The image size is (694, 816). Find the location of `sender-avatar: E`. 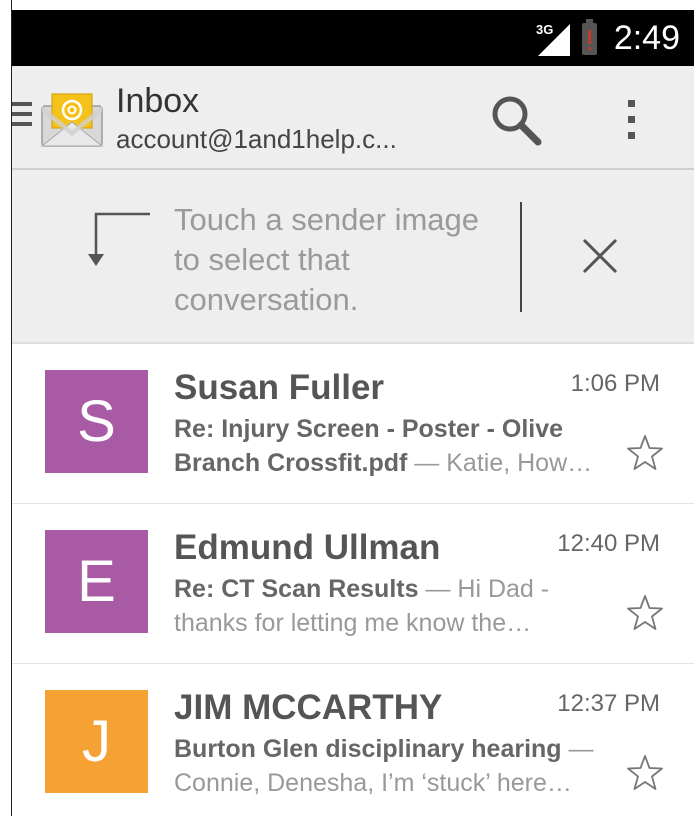

sender-avatar: E is located at coordinates (96, 581).